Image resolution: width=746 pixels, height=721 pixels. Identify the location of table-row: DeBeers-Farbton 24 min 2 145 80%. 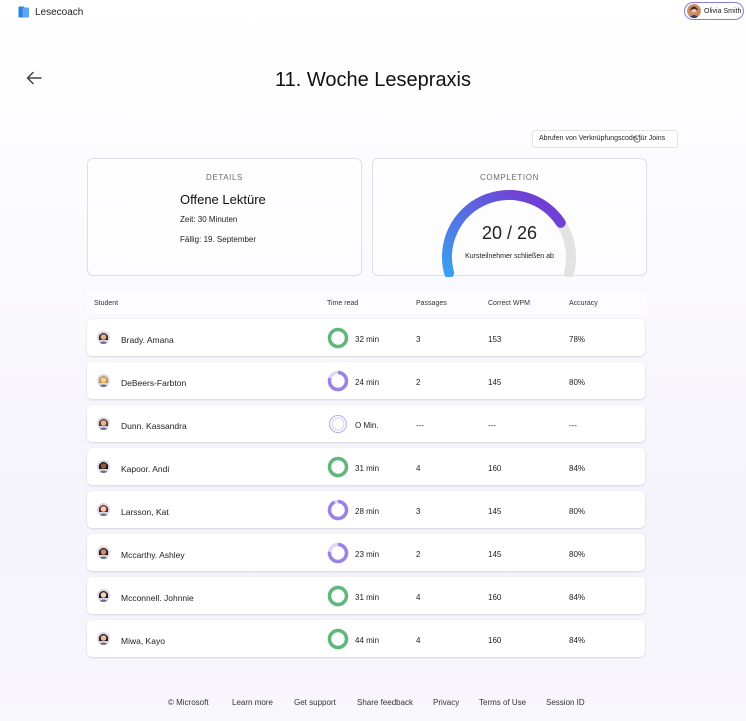
(366, 380).